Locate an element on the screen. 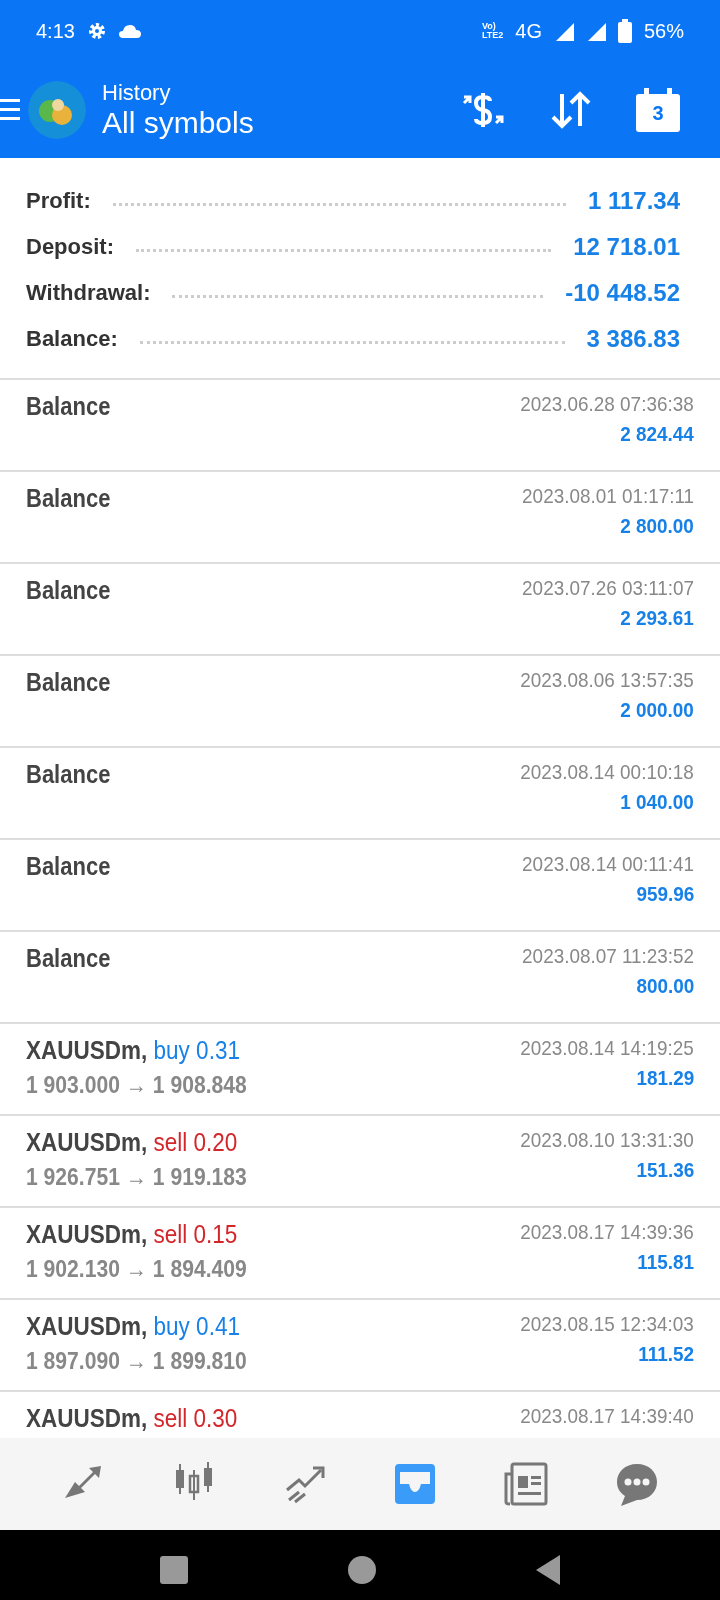 The image size is (720, 1600). trade-order: sell 0.20 is located at coordinates (195, 1142).